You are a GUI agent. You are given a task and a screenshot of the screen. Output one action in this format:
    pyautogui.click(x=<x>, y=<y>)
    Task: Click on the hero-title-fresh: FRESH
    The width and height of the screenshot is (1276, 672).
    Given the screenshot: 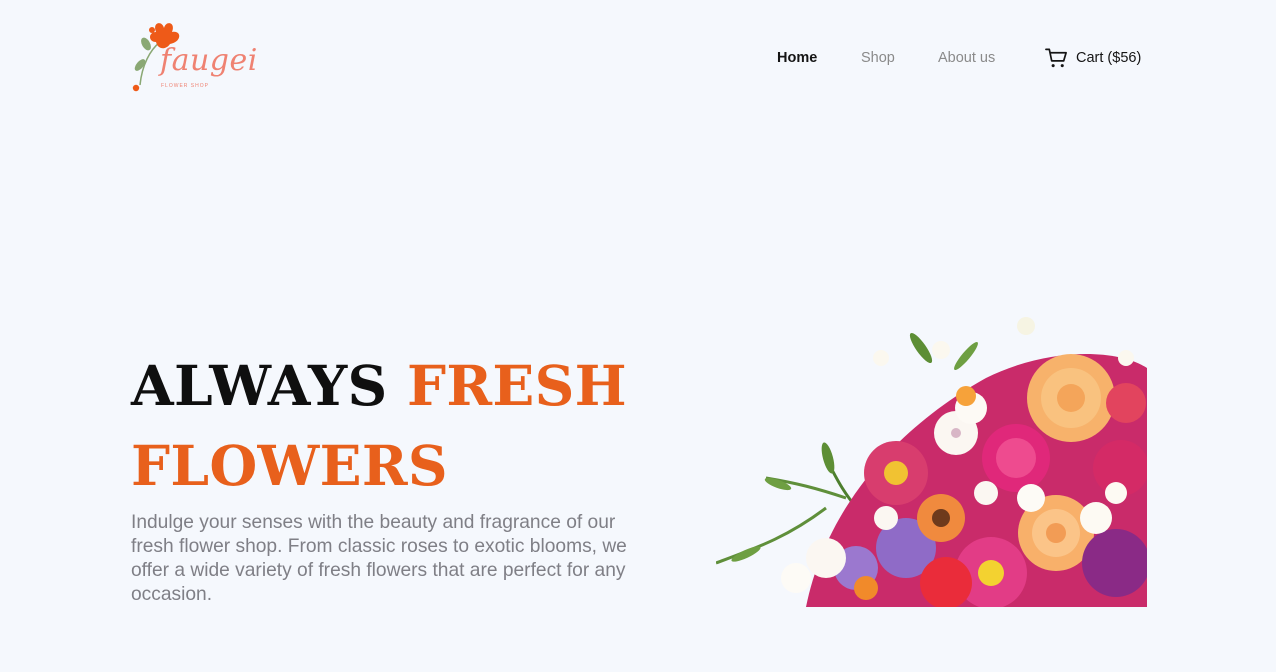 What is the action you would take?
    pyautogui.click(x=517, y=385)
    